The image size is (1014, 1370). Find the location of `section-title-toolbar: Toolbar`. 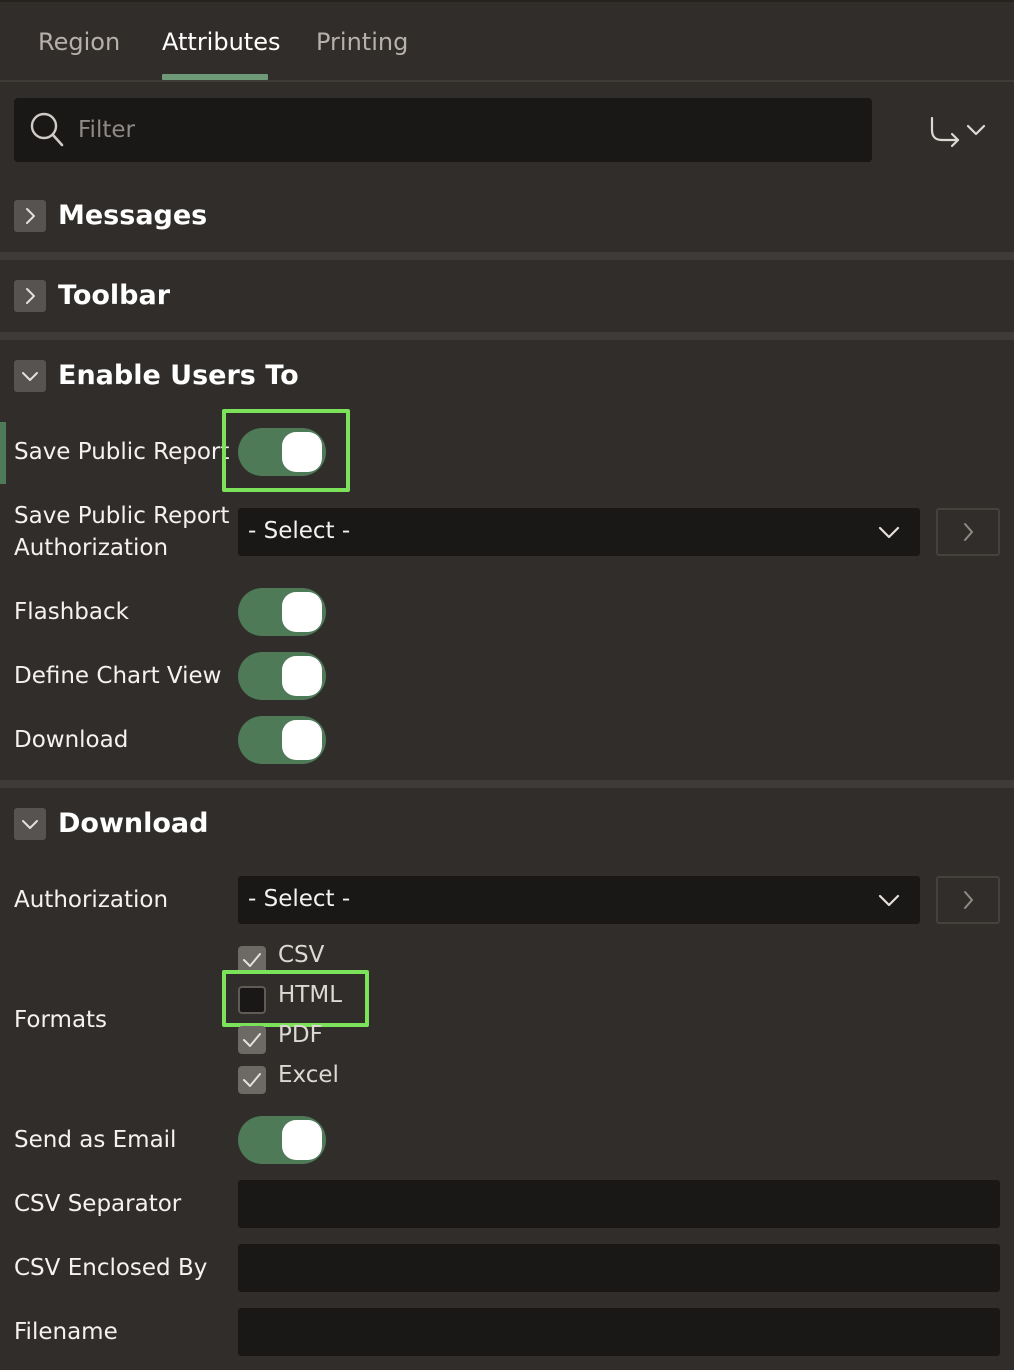

section-title-toolbar: Toolbar is located at coordinates (114, 295).